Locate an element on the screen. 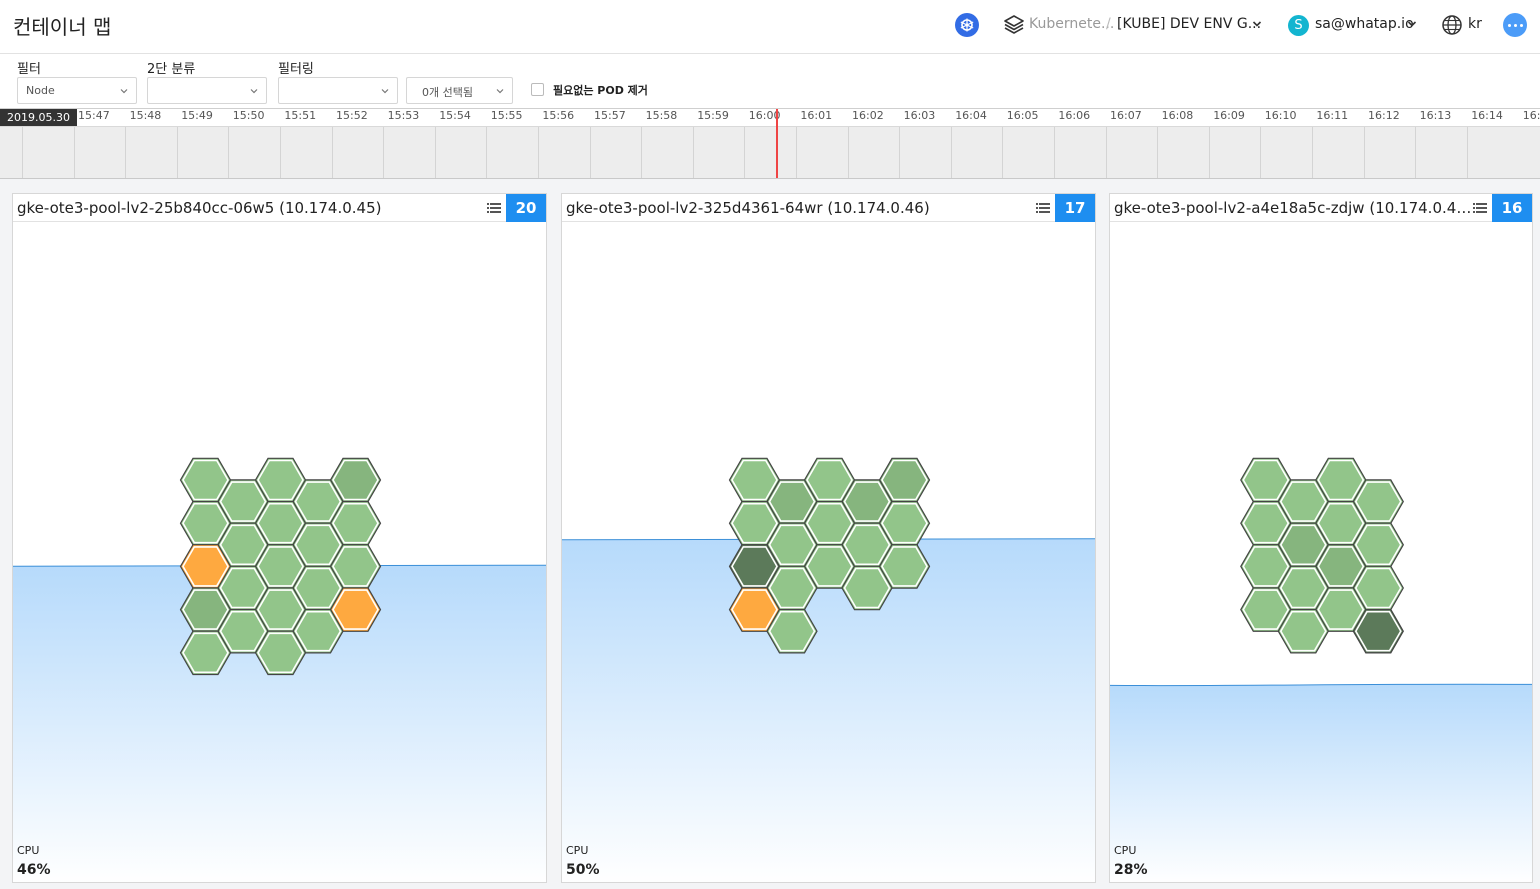 The image size is (1540, 889). timeline-tick: 16:13 is located at coordinates (1435, 115).